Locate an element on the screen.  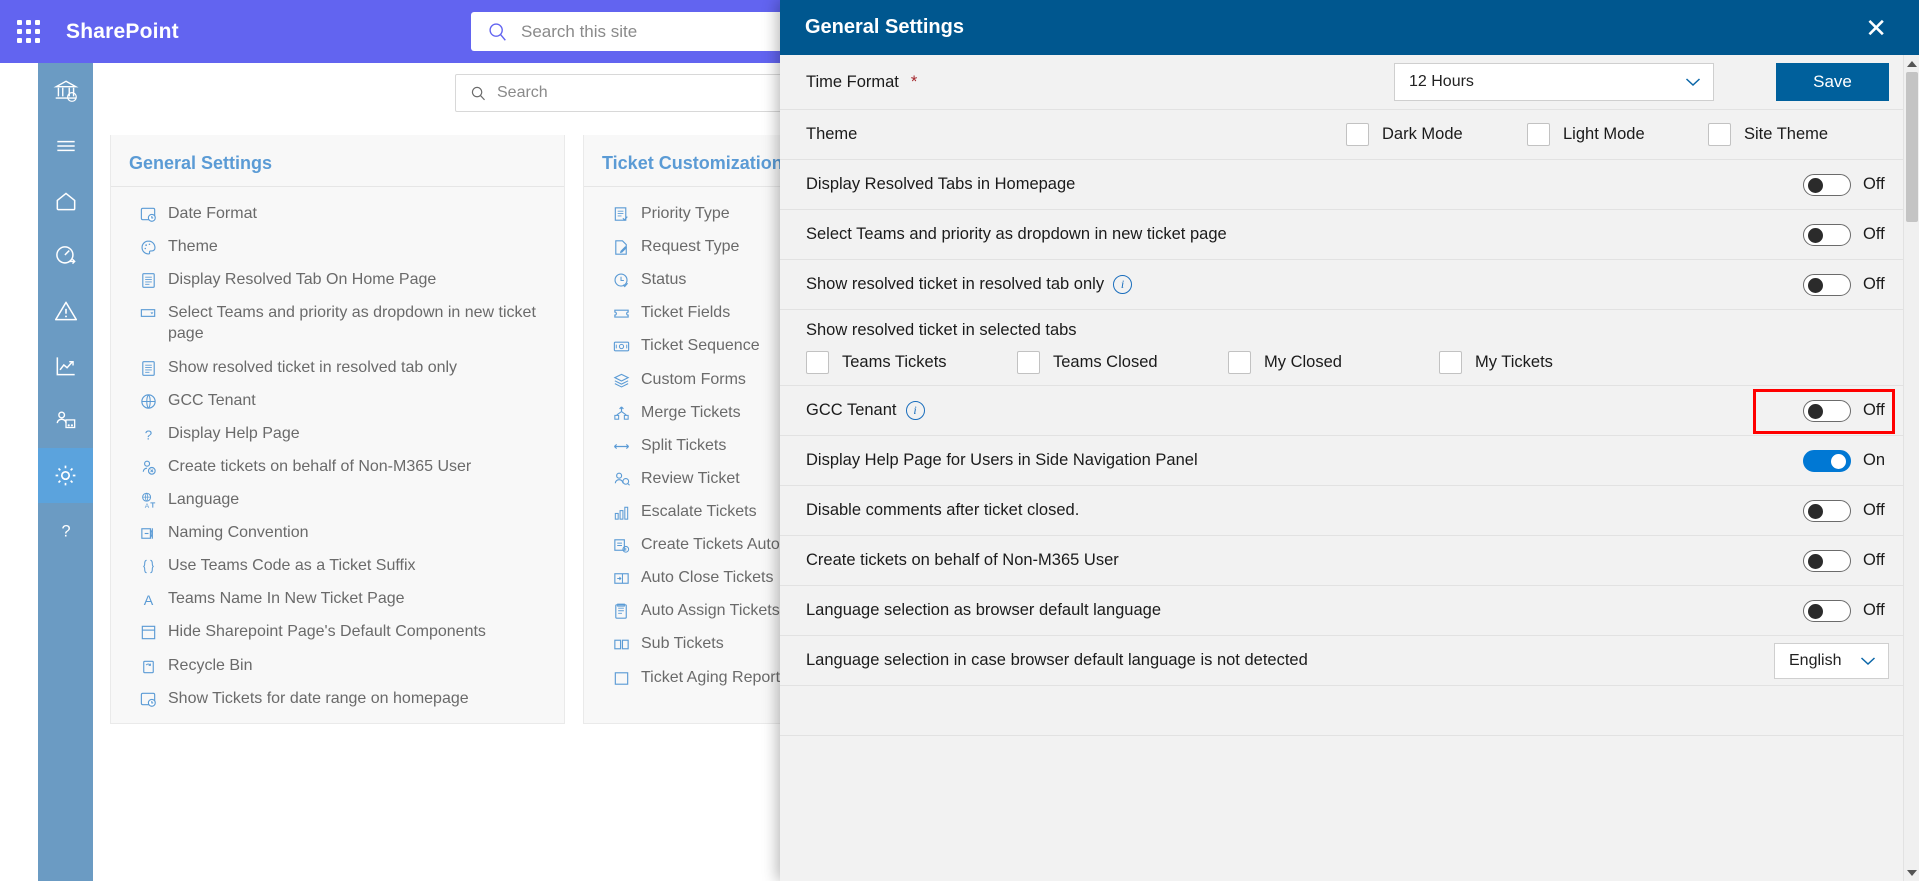
time-format-label: Time Format * is located at coordinates (1100, 82).